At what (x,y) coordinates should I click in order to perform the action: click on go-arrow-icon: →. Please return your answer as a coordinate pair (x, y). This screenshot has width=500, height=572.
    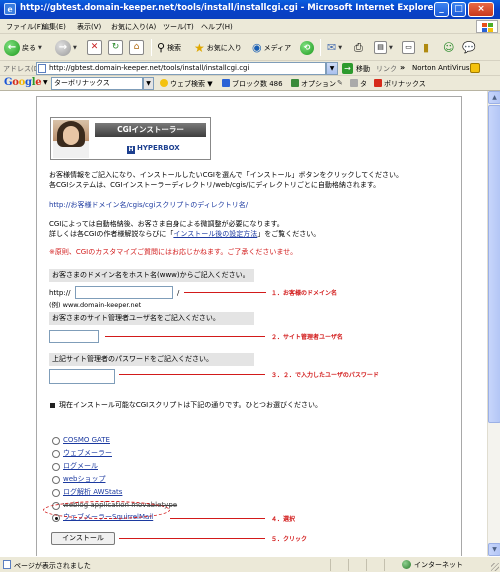
    Looking at the image, I should click on (347, 68).